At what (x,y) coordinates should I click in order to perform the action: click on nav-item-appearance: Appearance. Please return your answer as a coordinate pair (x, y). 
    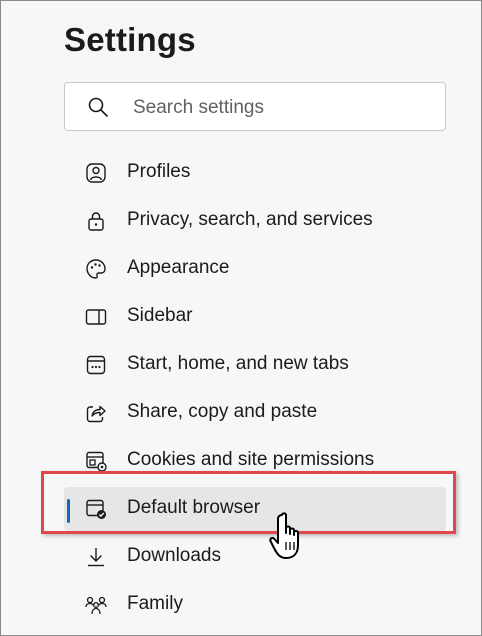
    Looking at the image, I should click on (255, 269).